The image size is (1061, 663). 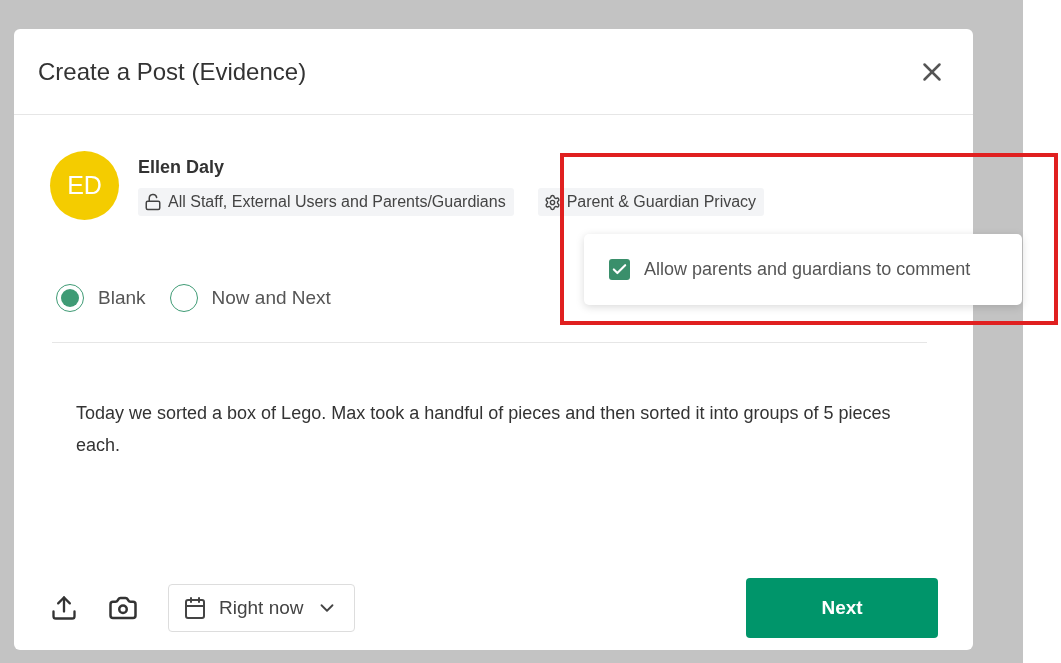 I want to click on calendar-icon, so click(x=195, y=608).